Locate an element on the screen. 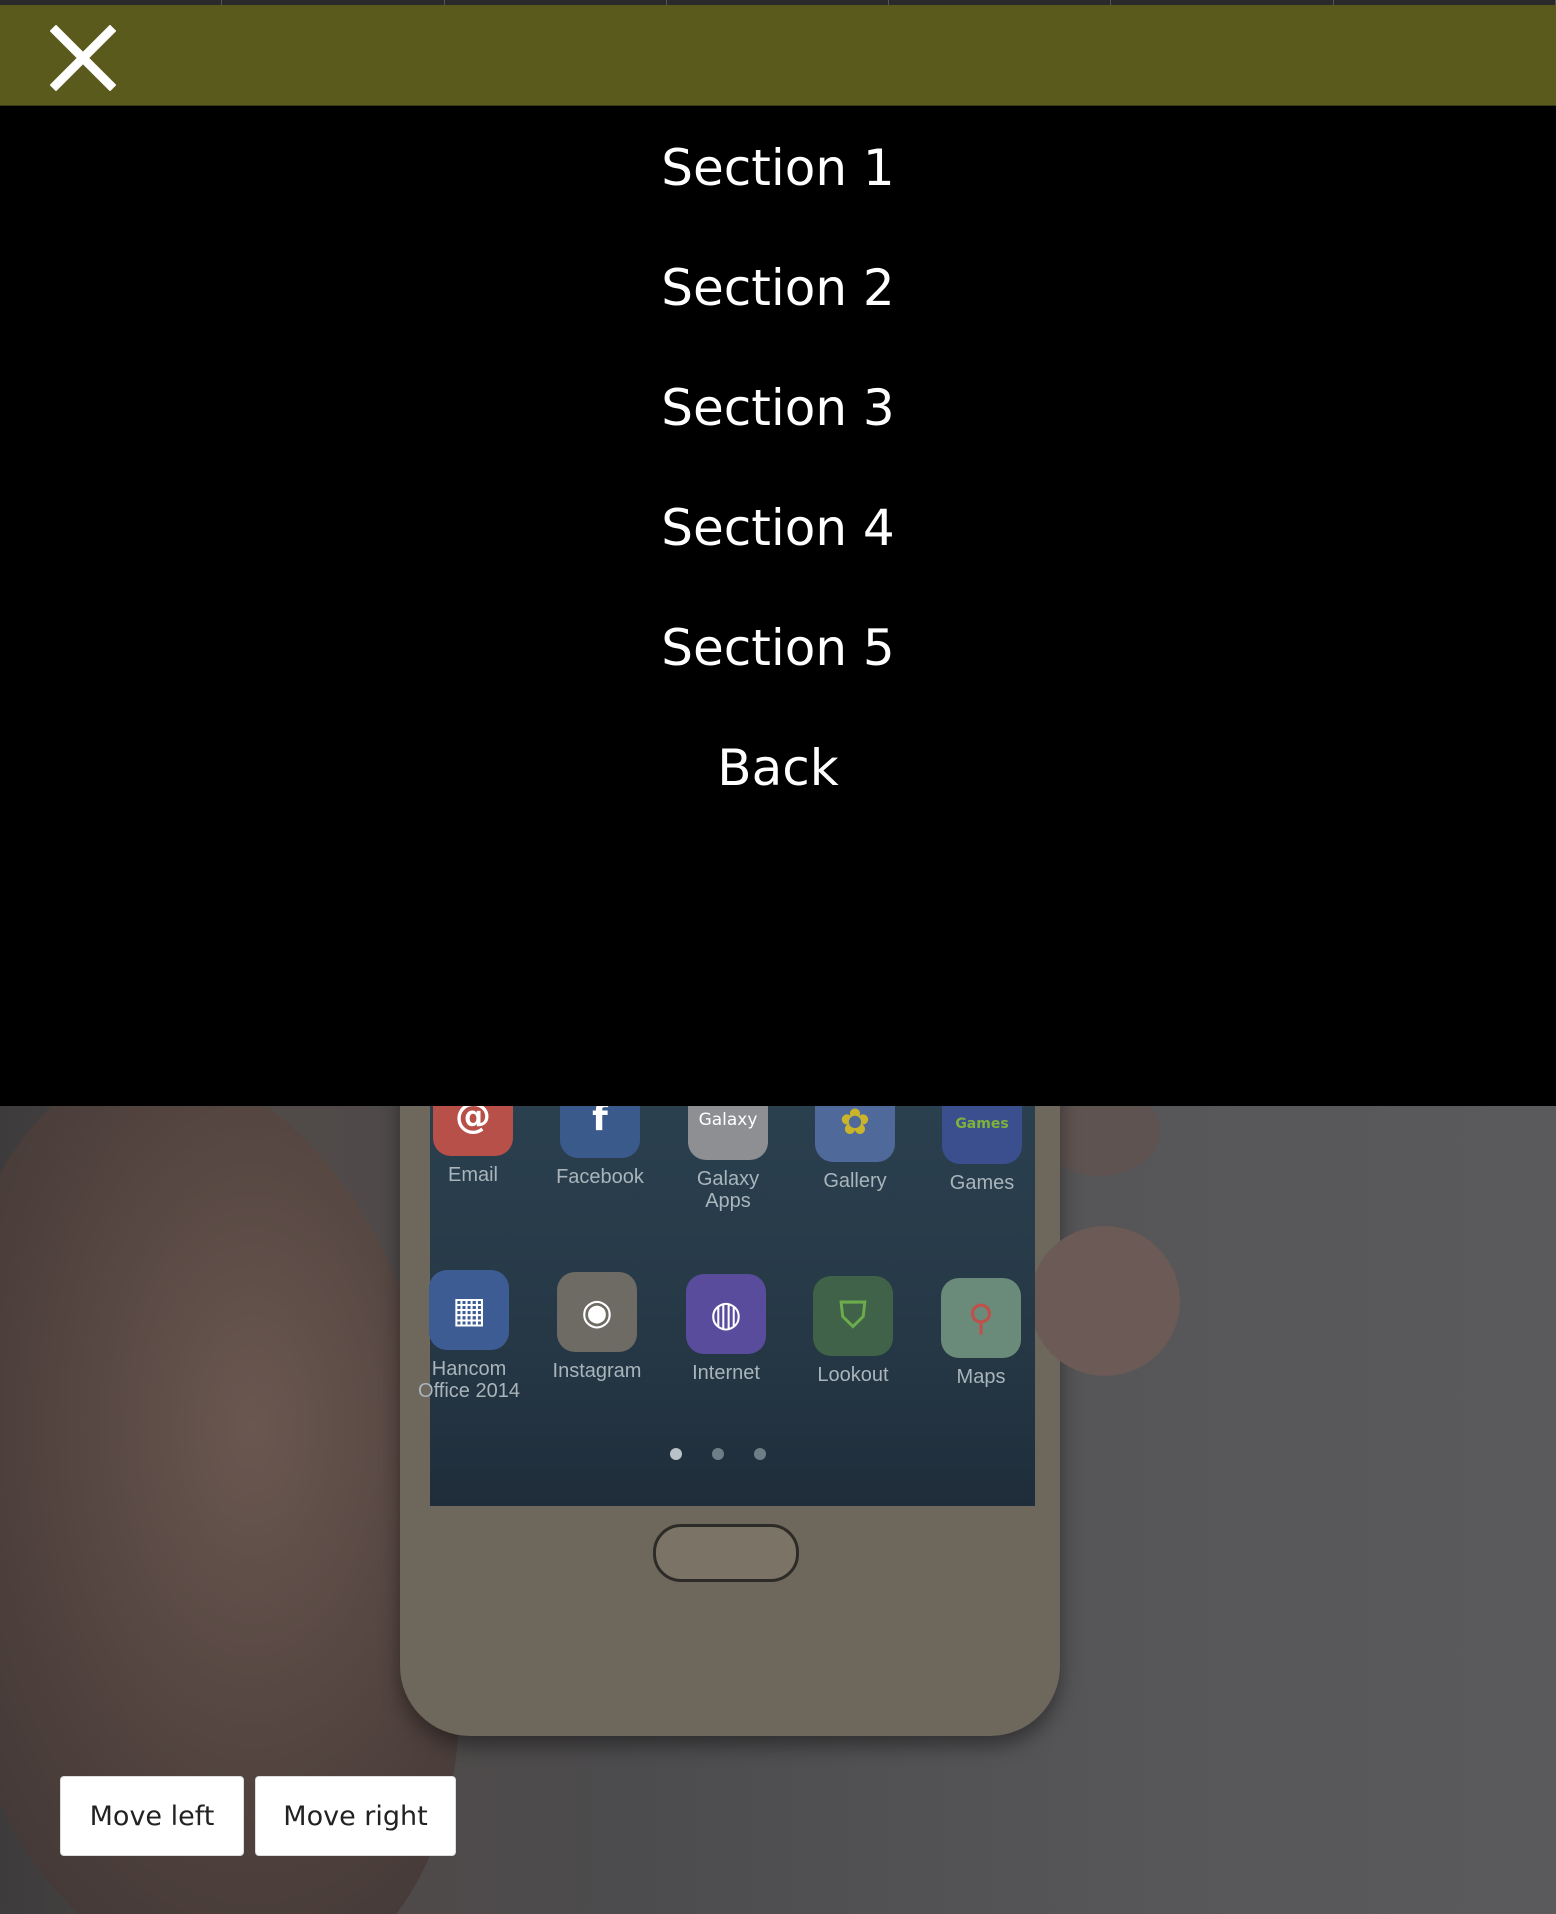 The width and height of the screenshot is (1556, 1914). app-gallery: ✿ Gallery is located at coordinates (855, 1149).